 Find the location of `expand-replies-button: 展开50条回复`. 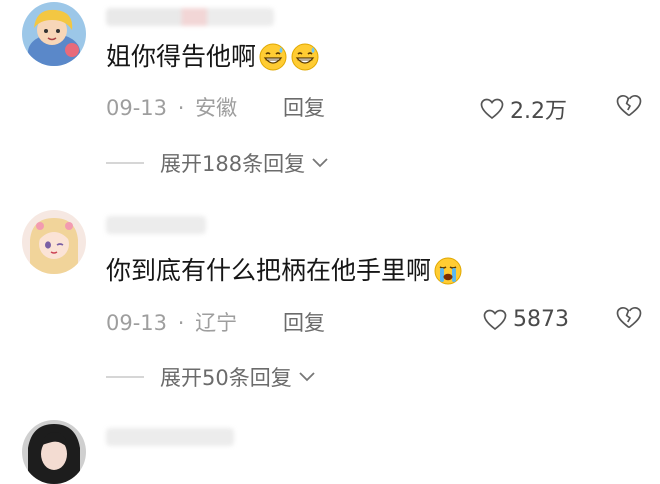

expand-replies-button: 展开50条回复 is located at coordinates (211, 377).